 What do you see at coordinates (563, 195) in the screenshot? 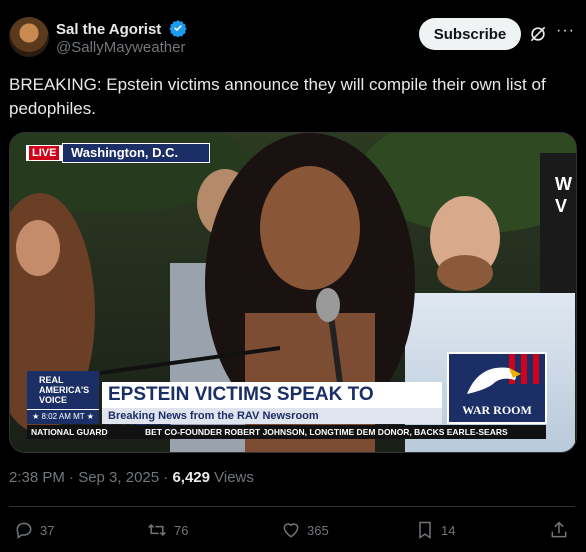
I see `corner-sign-text: W V` at bounding box center [563, 195].